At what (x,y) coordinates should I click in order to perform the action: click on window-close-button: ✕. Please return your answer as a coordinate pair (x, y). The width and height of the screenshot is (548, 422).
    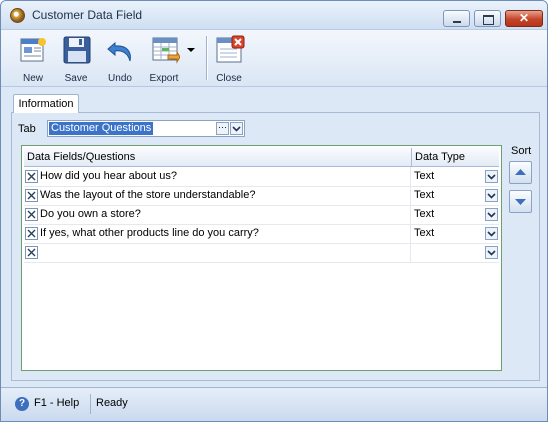
    Looking at the image, I should click on (524, 18).